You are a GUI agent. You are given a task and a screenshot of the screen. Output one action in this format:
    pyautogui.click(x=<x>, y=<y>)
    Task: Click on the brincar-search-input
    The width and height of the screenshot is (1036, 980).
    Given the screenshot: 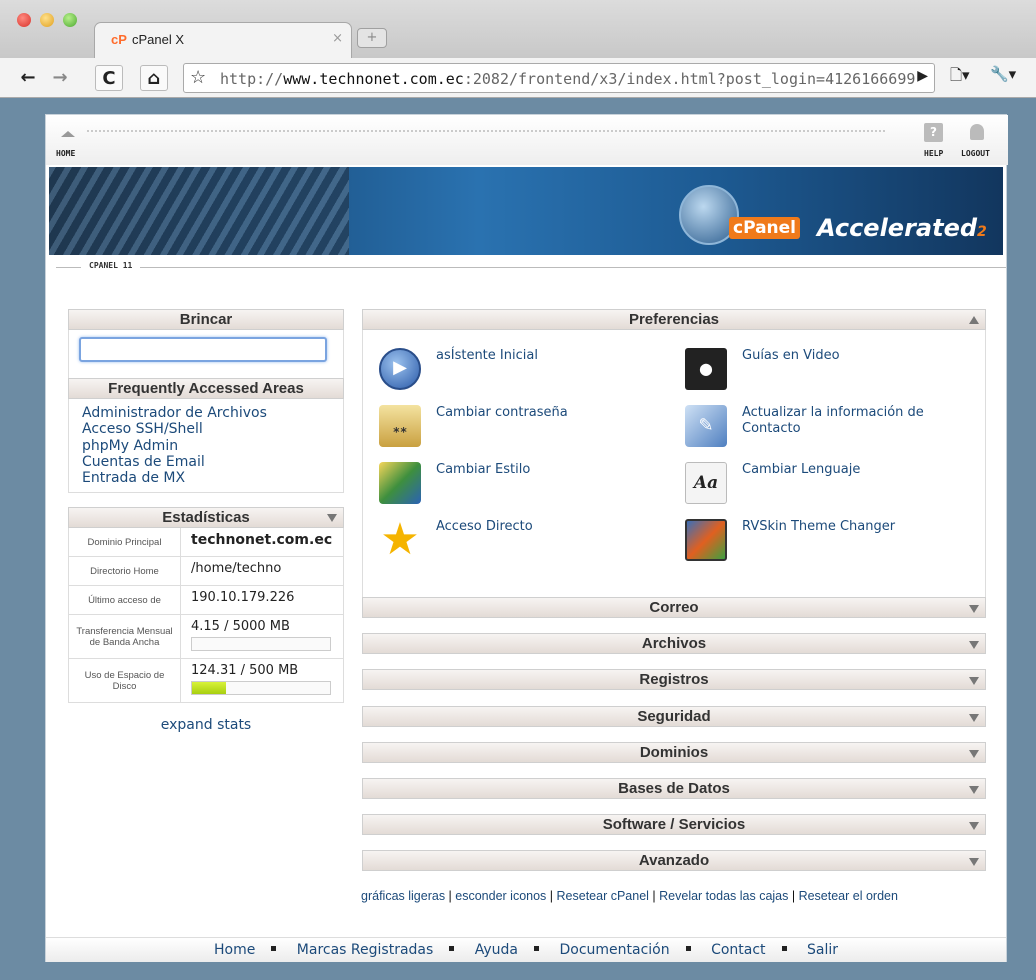 What is the action you would take?
    pyautogui.click(x=203, y=349)
    